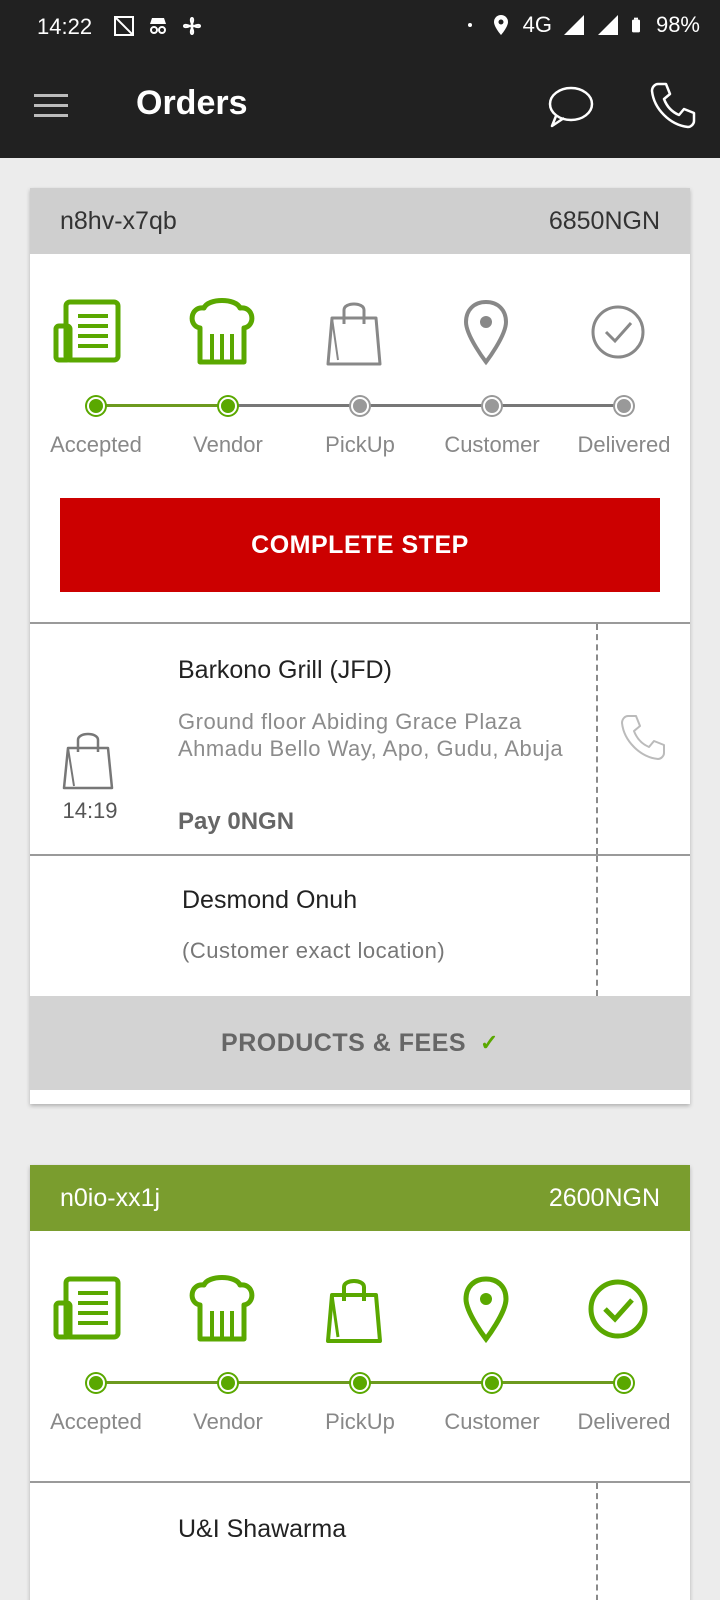 The height and width of the screenshot is (1600, 720). What do you see at coordinates (673, 105) in the screenshot?
I see `phone-icon` at bounding box center [673, 105].